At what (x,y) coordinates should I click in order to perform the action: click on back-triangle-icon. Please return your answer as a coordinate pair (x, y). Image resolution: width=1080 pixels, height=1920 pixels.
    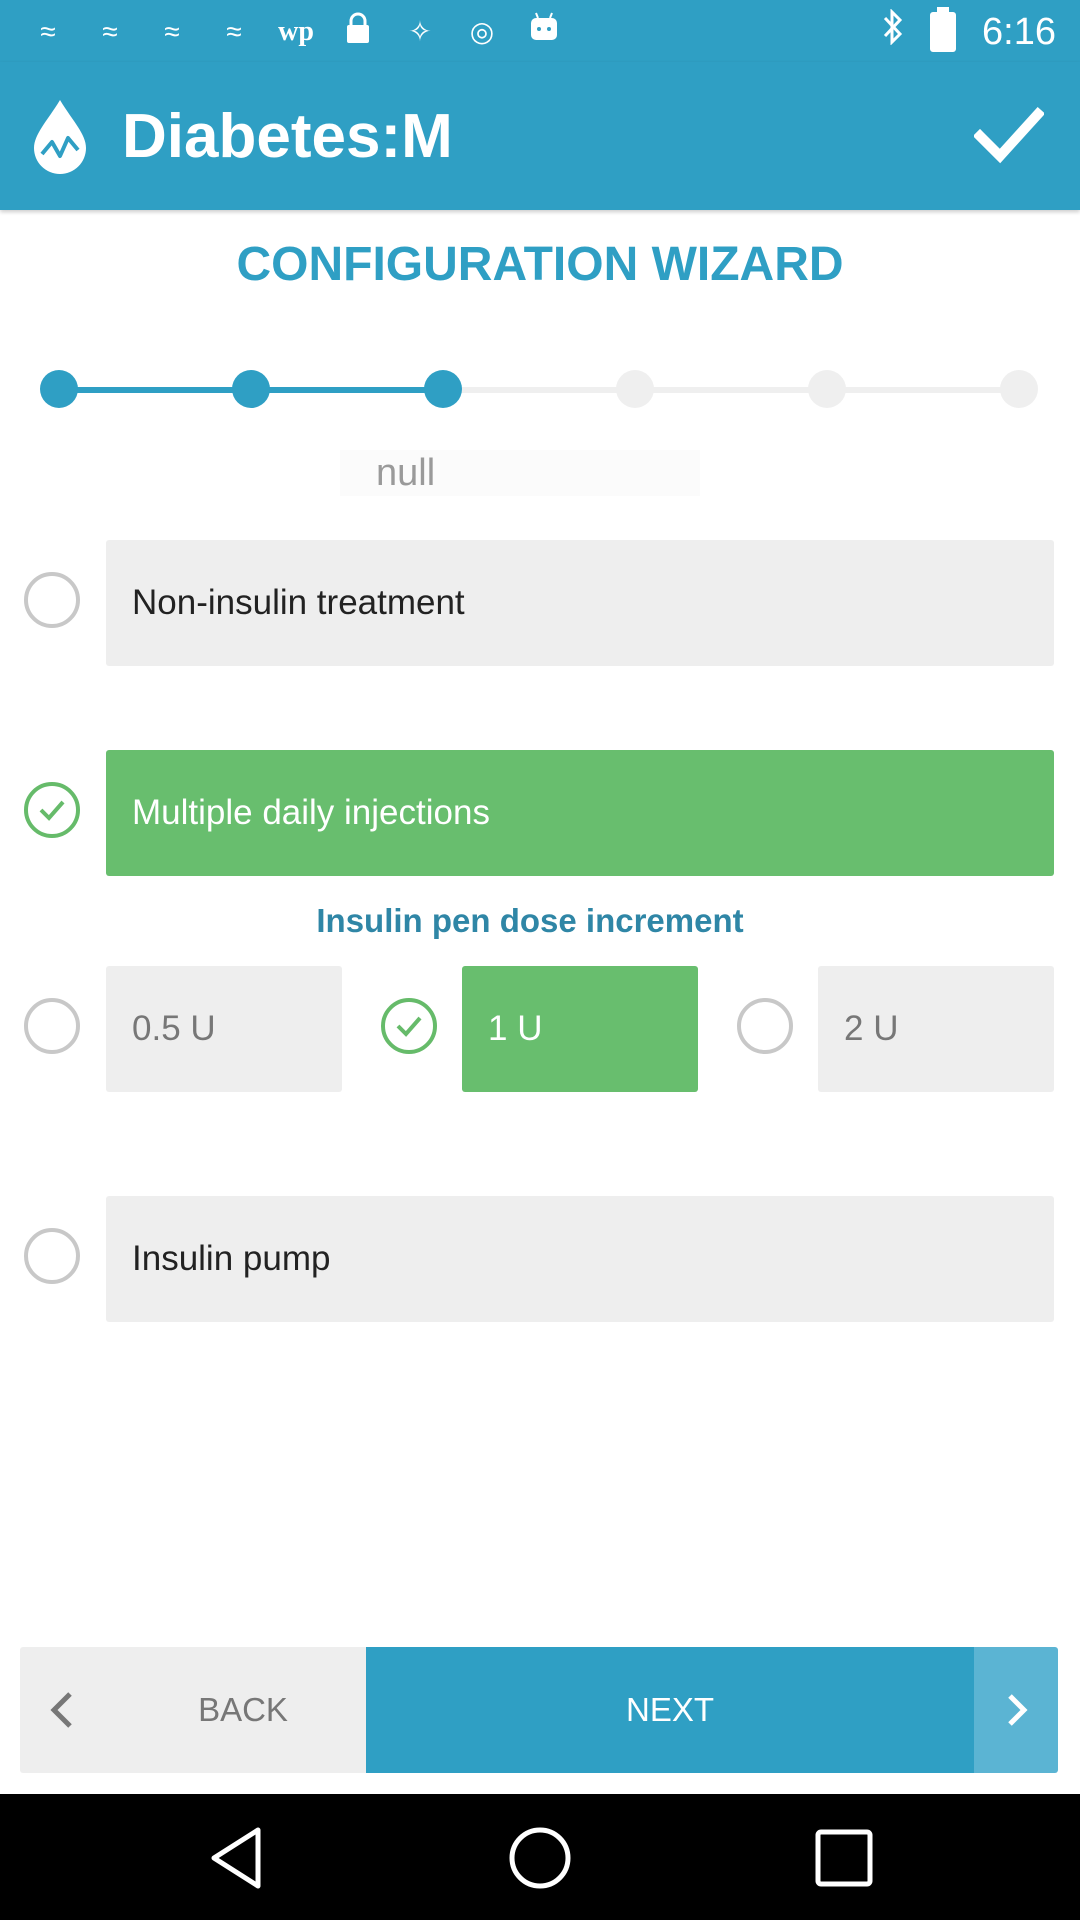
    Looking at the image, I should click on (238, 1858).